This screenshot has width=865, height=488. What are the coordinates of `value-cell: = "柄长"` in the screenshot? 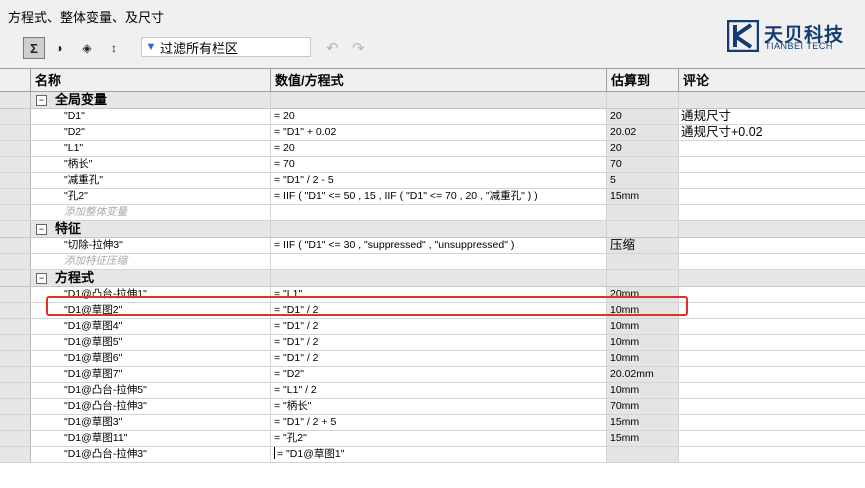 It's located at (439, 406).